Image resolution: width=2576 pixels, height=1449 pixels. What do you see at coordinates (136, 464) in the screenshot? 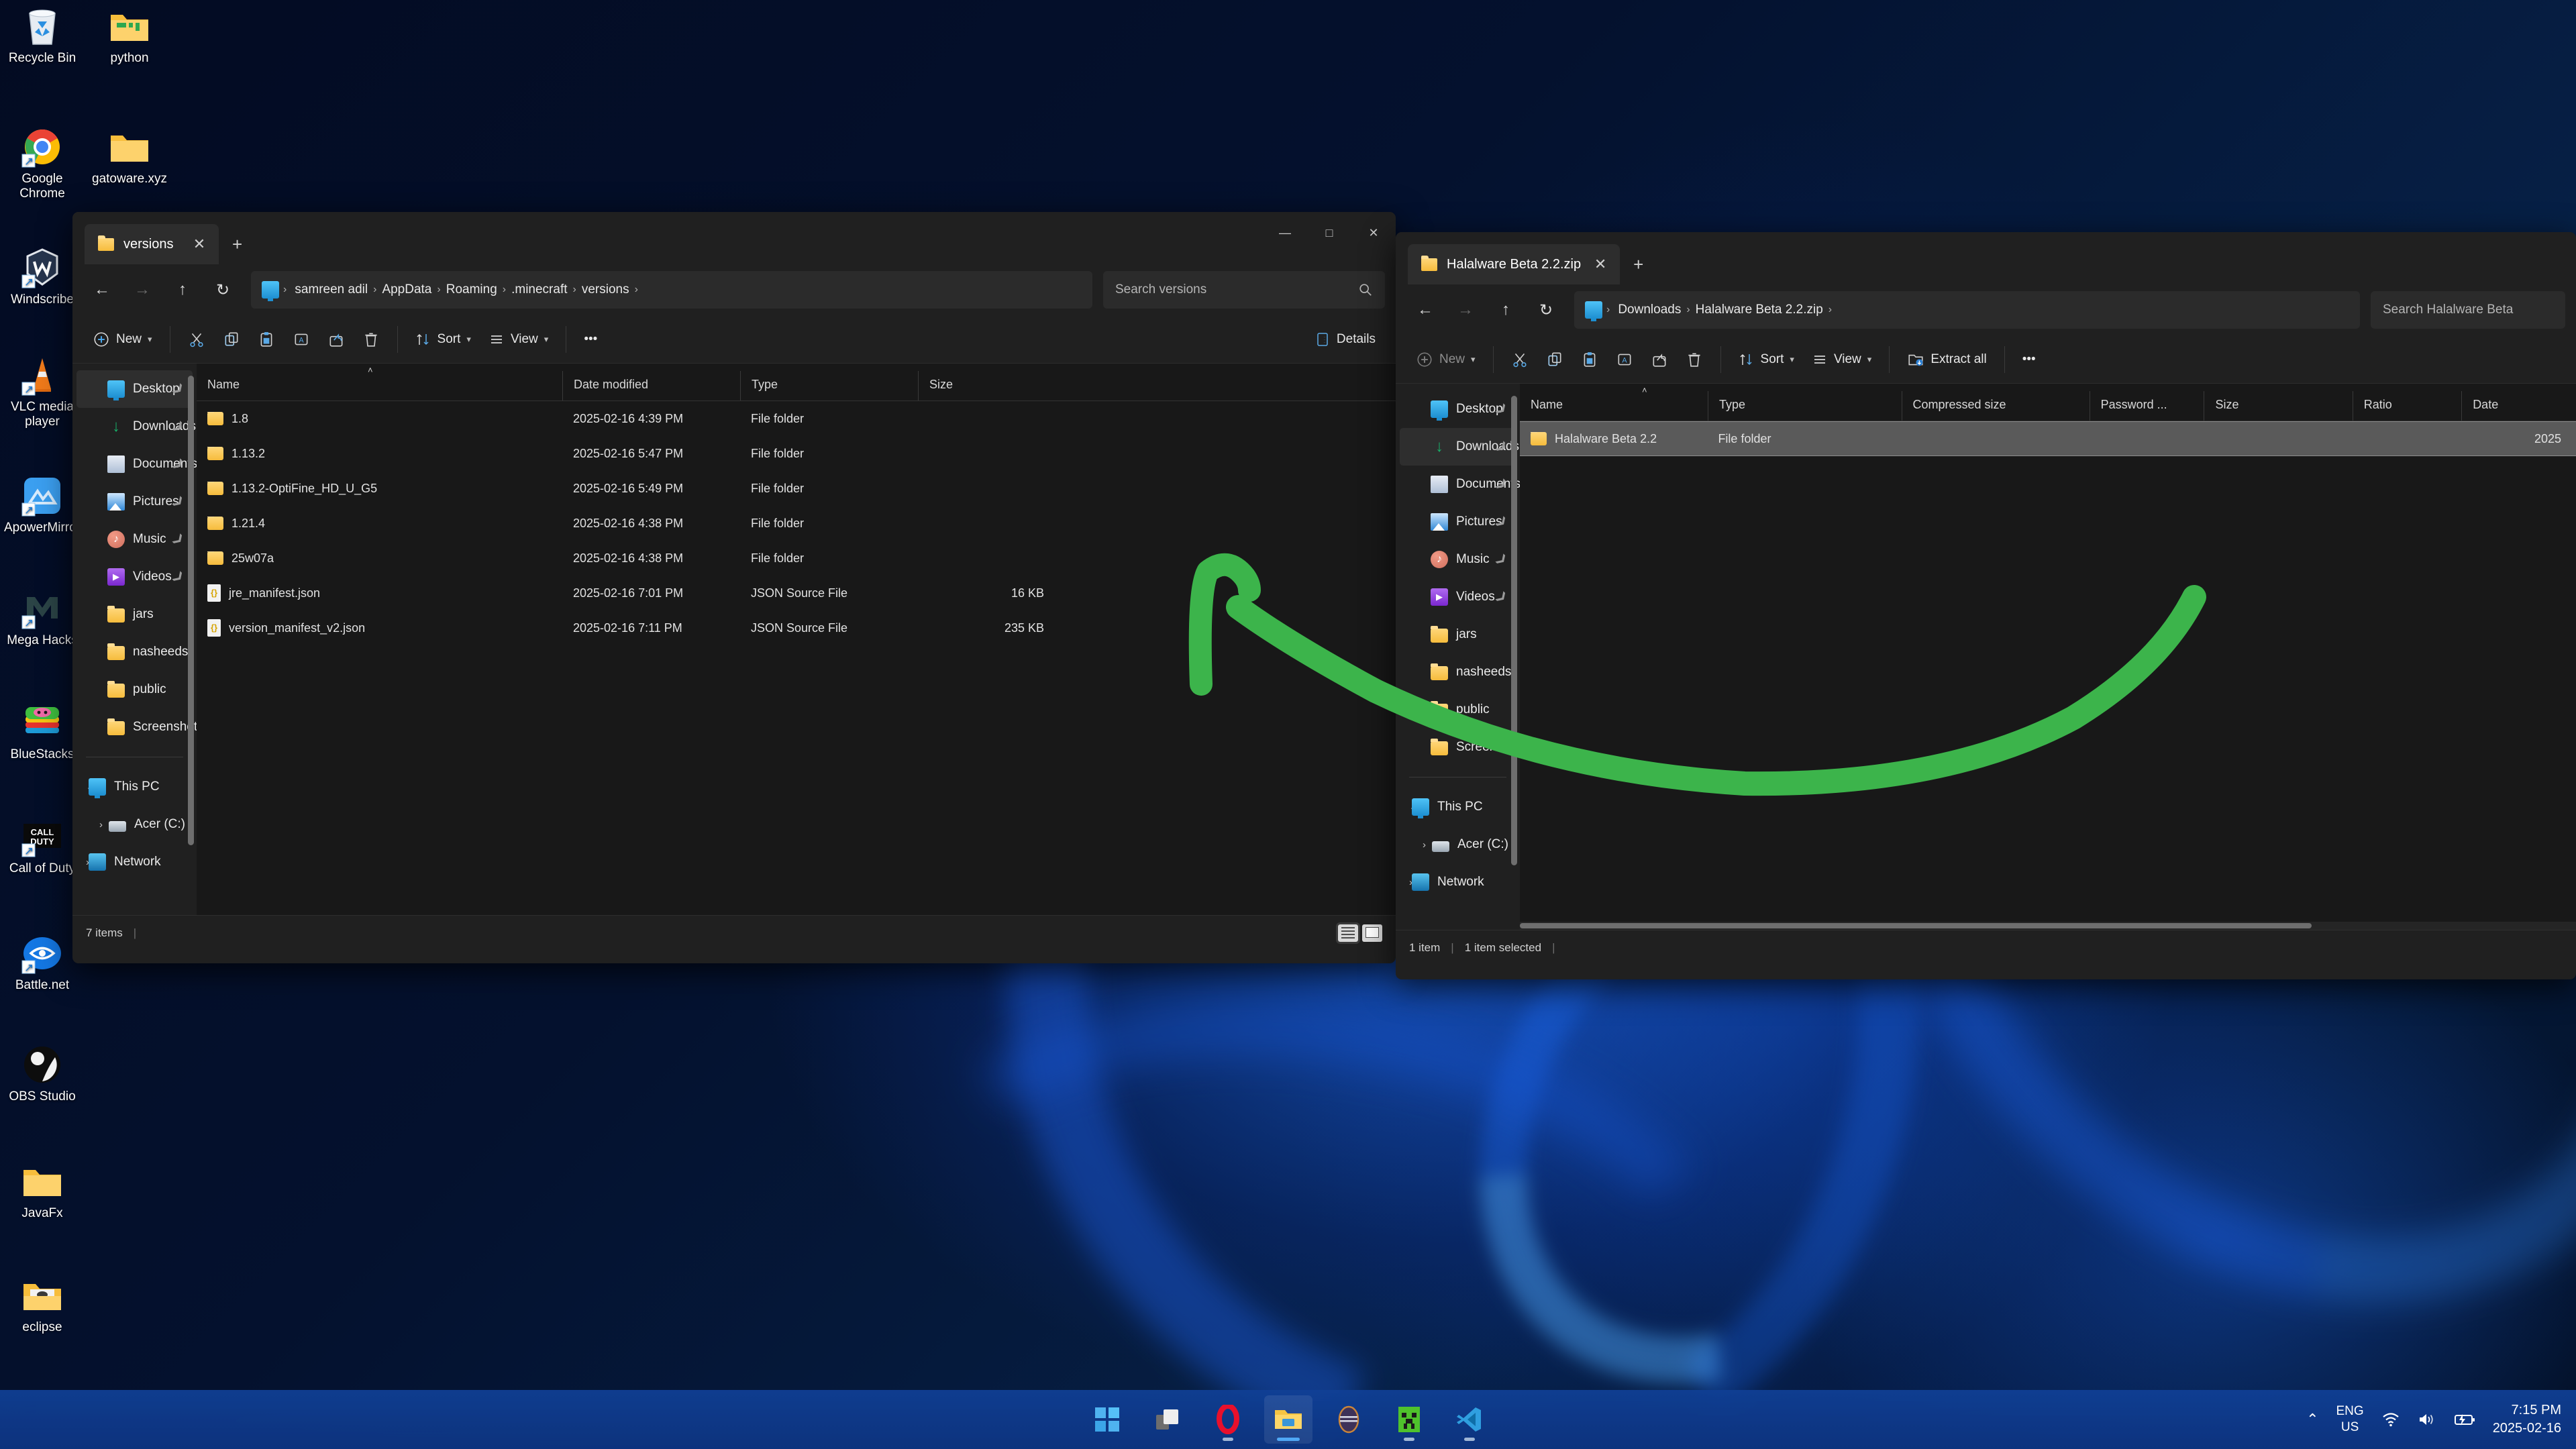
I see `sidebar-item-documents: Documents ❯` at bounding box center [136, 464].